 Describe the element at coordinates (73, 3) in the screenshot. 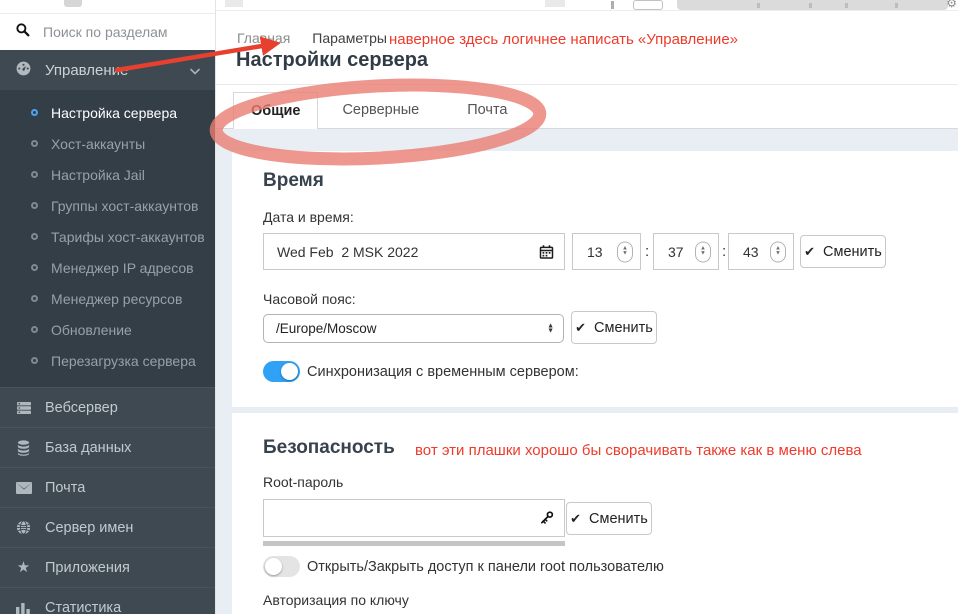

I see `logo` at that location.